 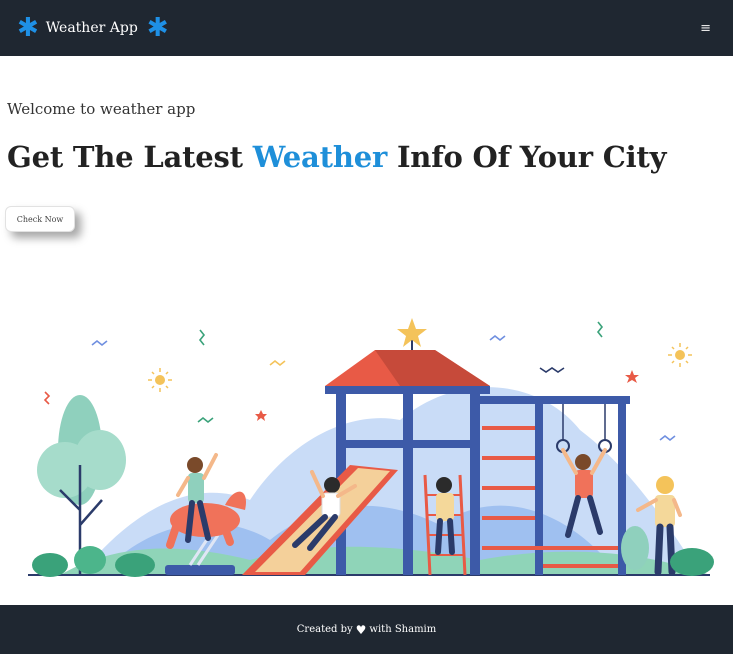 I want to click on footer-created-by: Created by, so click(x=324, y=629).